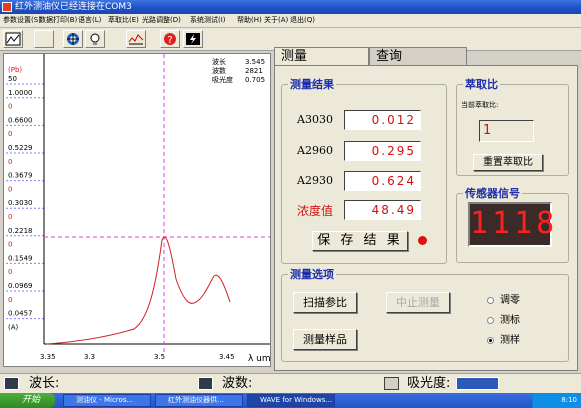 The width and height of the screenshot is (581, 408). Describe the element at coordinates (290, 7) in the screenshot. I see `title-bar: 红外测油仪已经连接在COM3` at that location.